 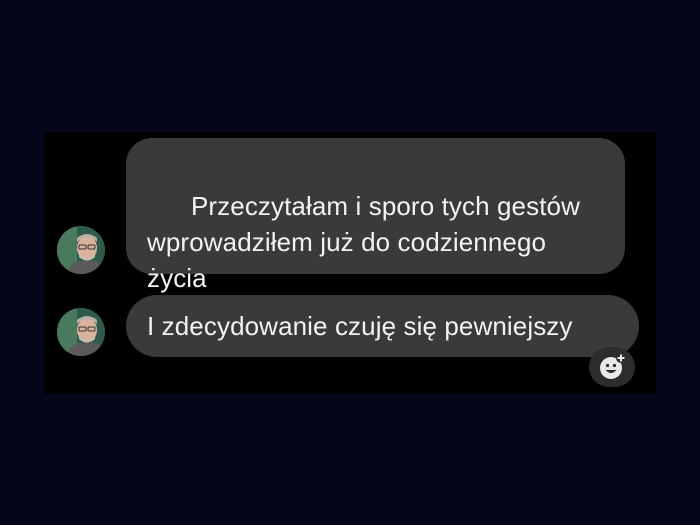 I want to click on message-text: I zdecydowanie czuję się pewniejszy, so click(x=360, y=326).